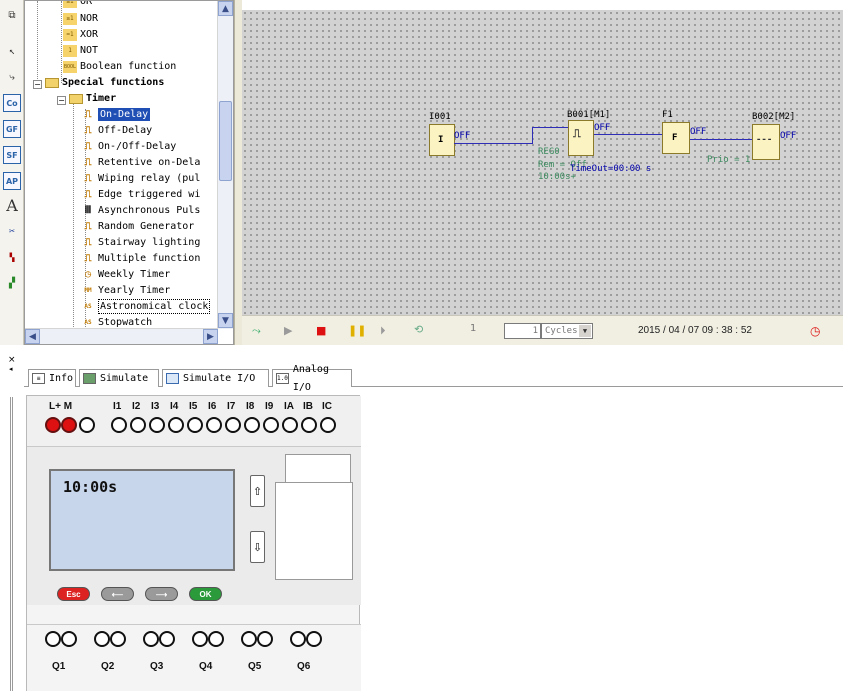 This screenshot has height=691, width=843. Describe the element at coordinates (61, 100) in the screenshot. I see `collapse-timer: −` at that location.